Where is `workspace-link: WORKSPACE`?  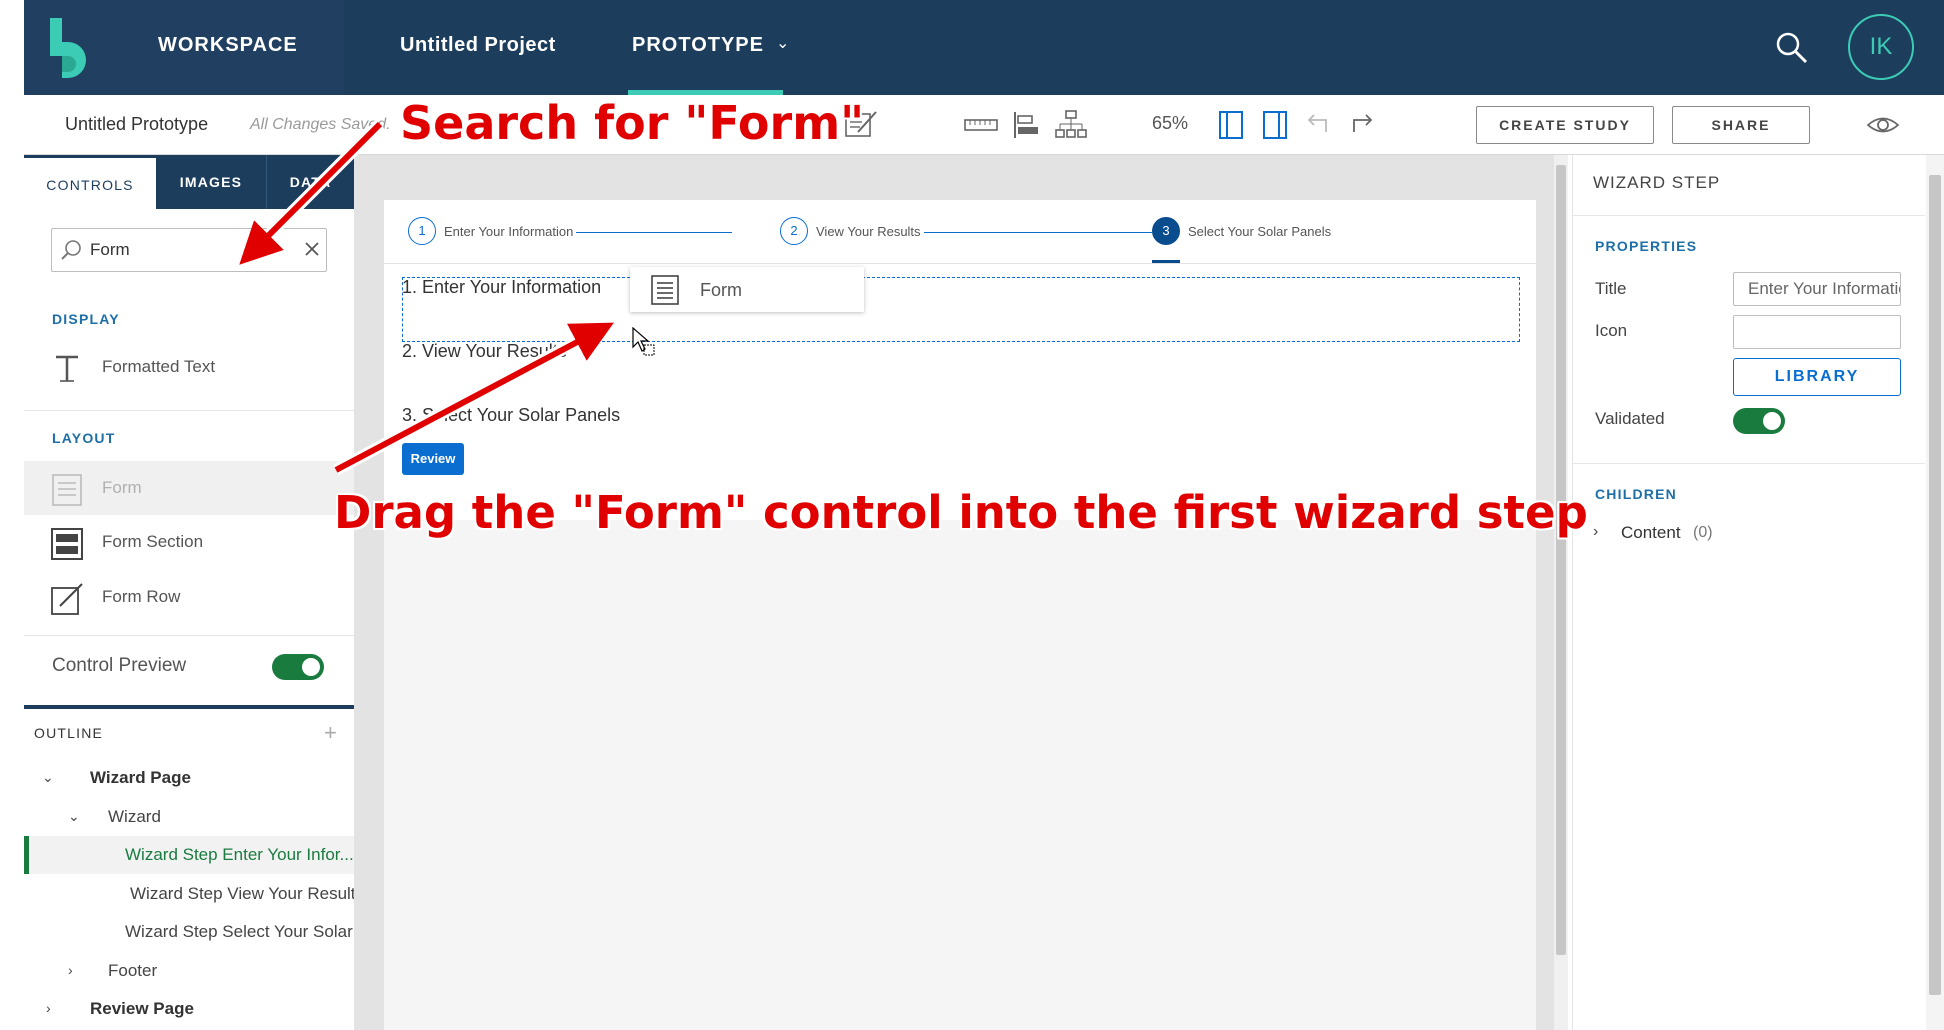
workspace-link: WORKSPACE is located at coordinates (228, 45).